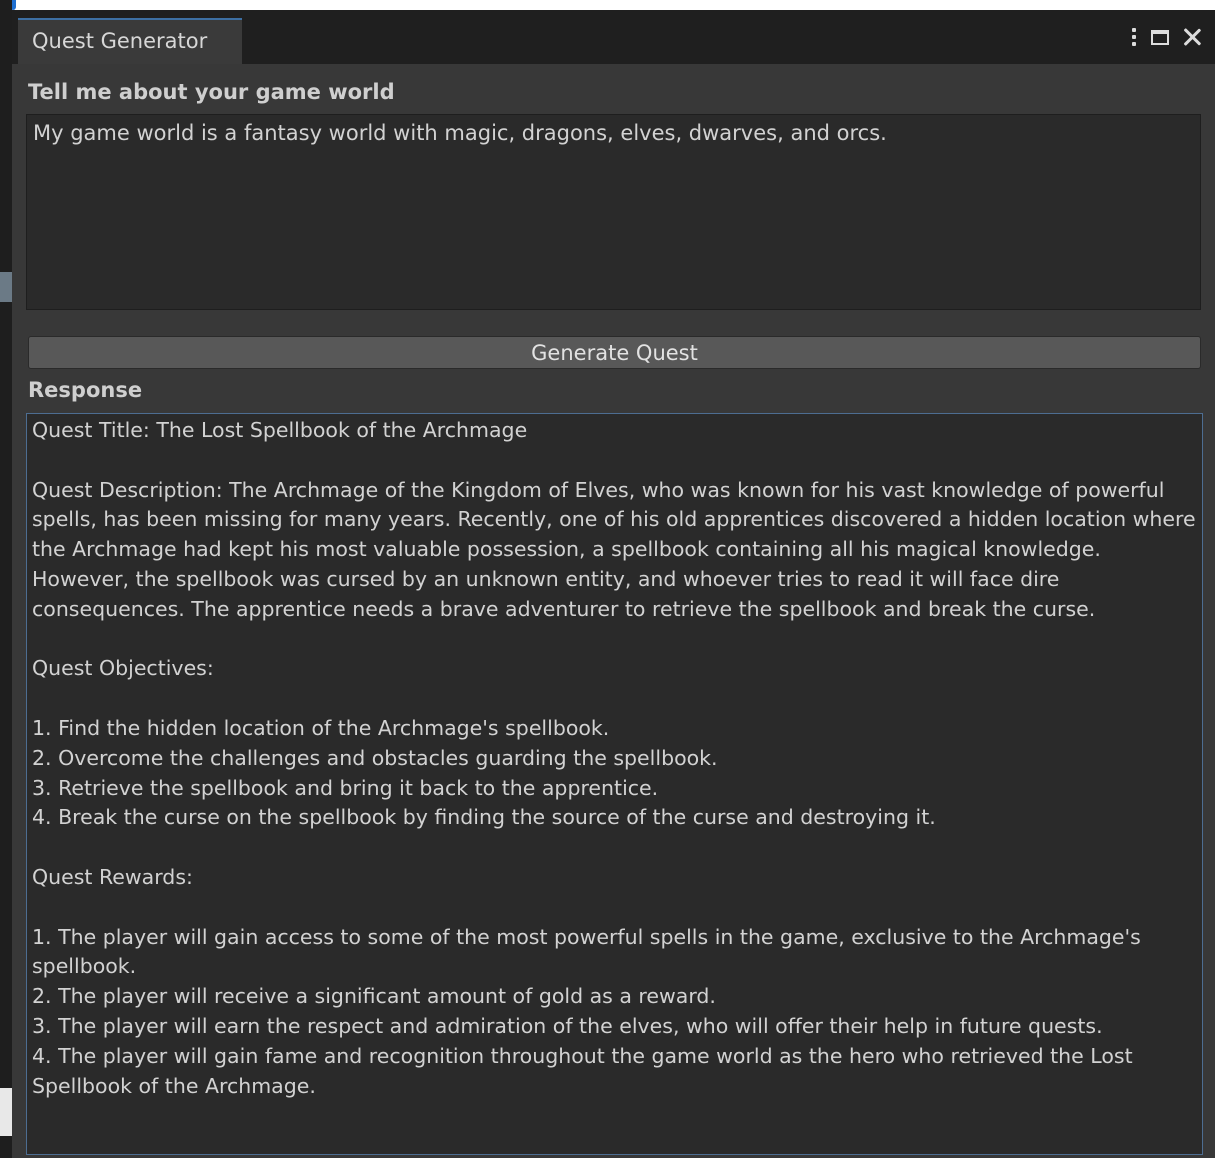 Image resolution: width=1215 pixels, height=1158 pixels. What do you see at coordinates (123, 668) in the screenshot?
I see `objectives-heading: Quest Objectives:` at bounding box center [123, 668].